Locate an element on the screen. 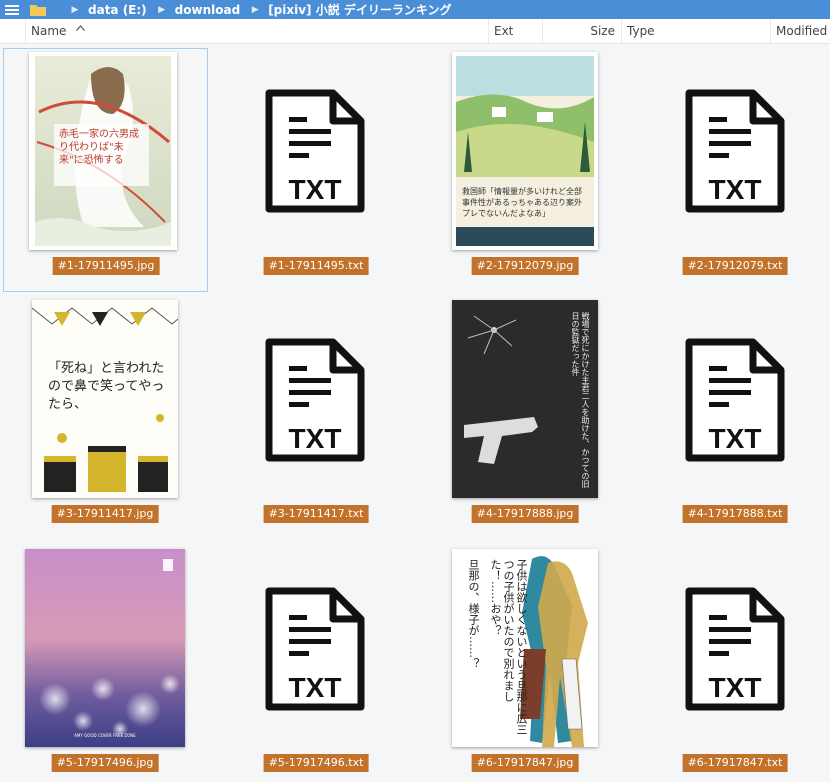 Image resolution: width=830 pixels, height=782 pixels. column-name: Name is located at coordinates (256, 31).